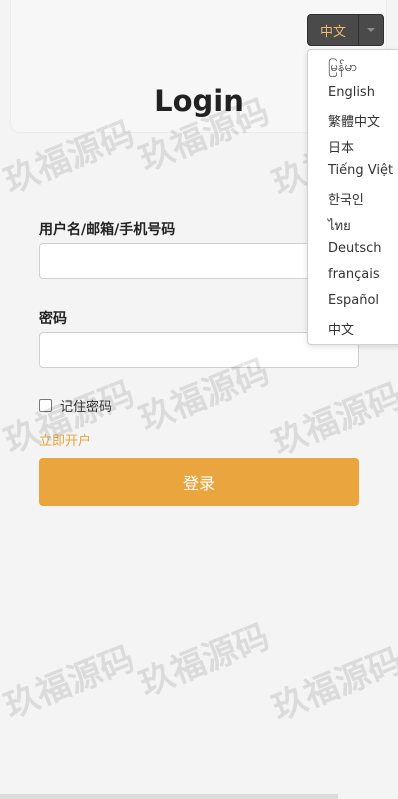 This screenshot has width=398, height=799. I want to click on remember-password-label: 记住密码, so click(86, 407).